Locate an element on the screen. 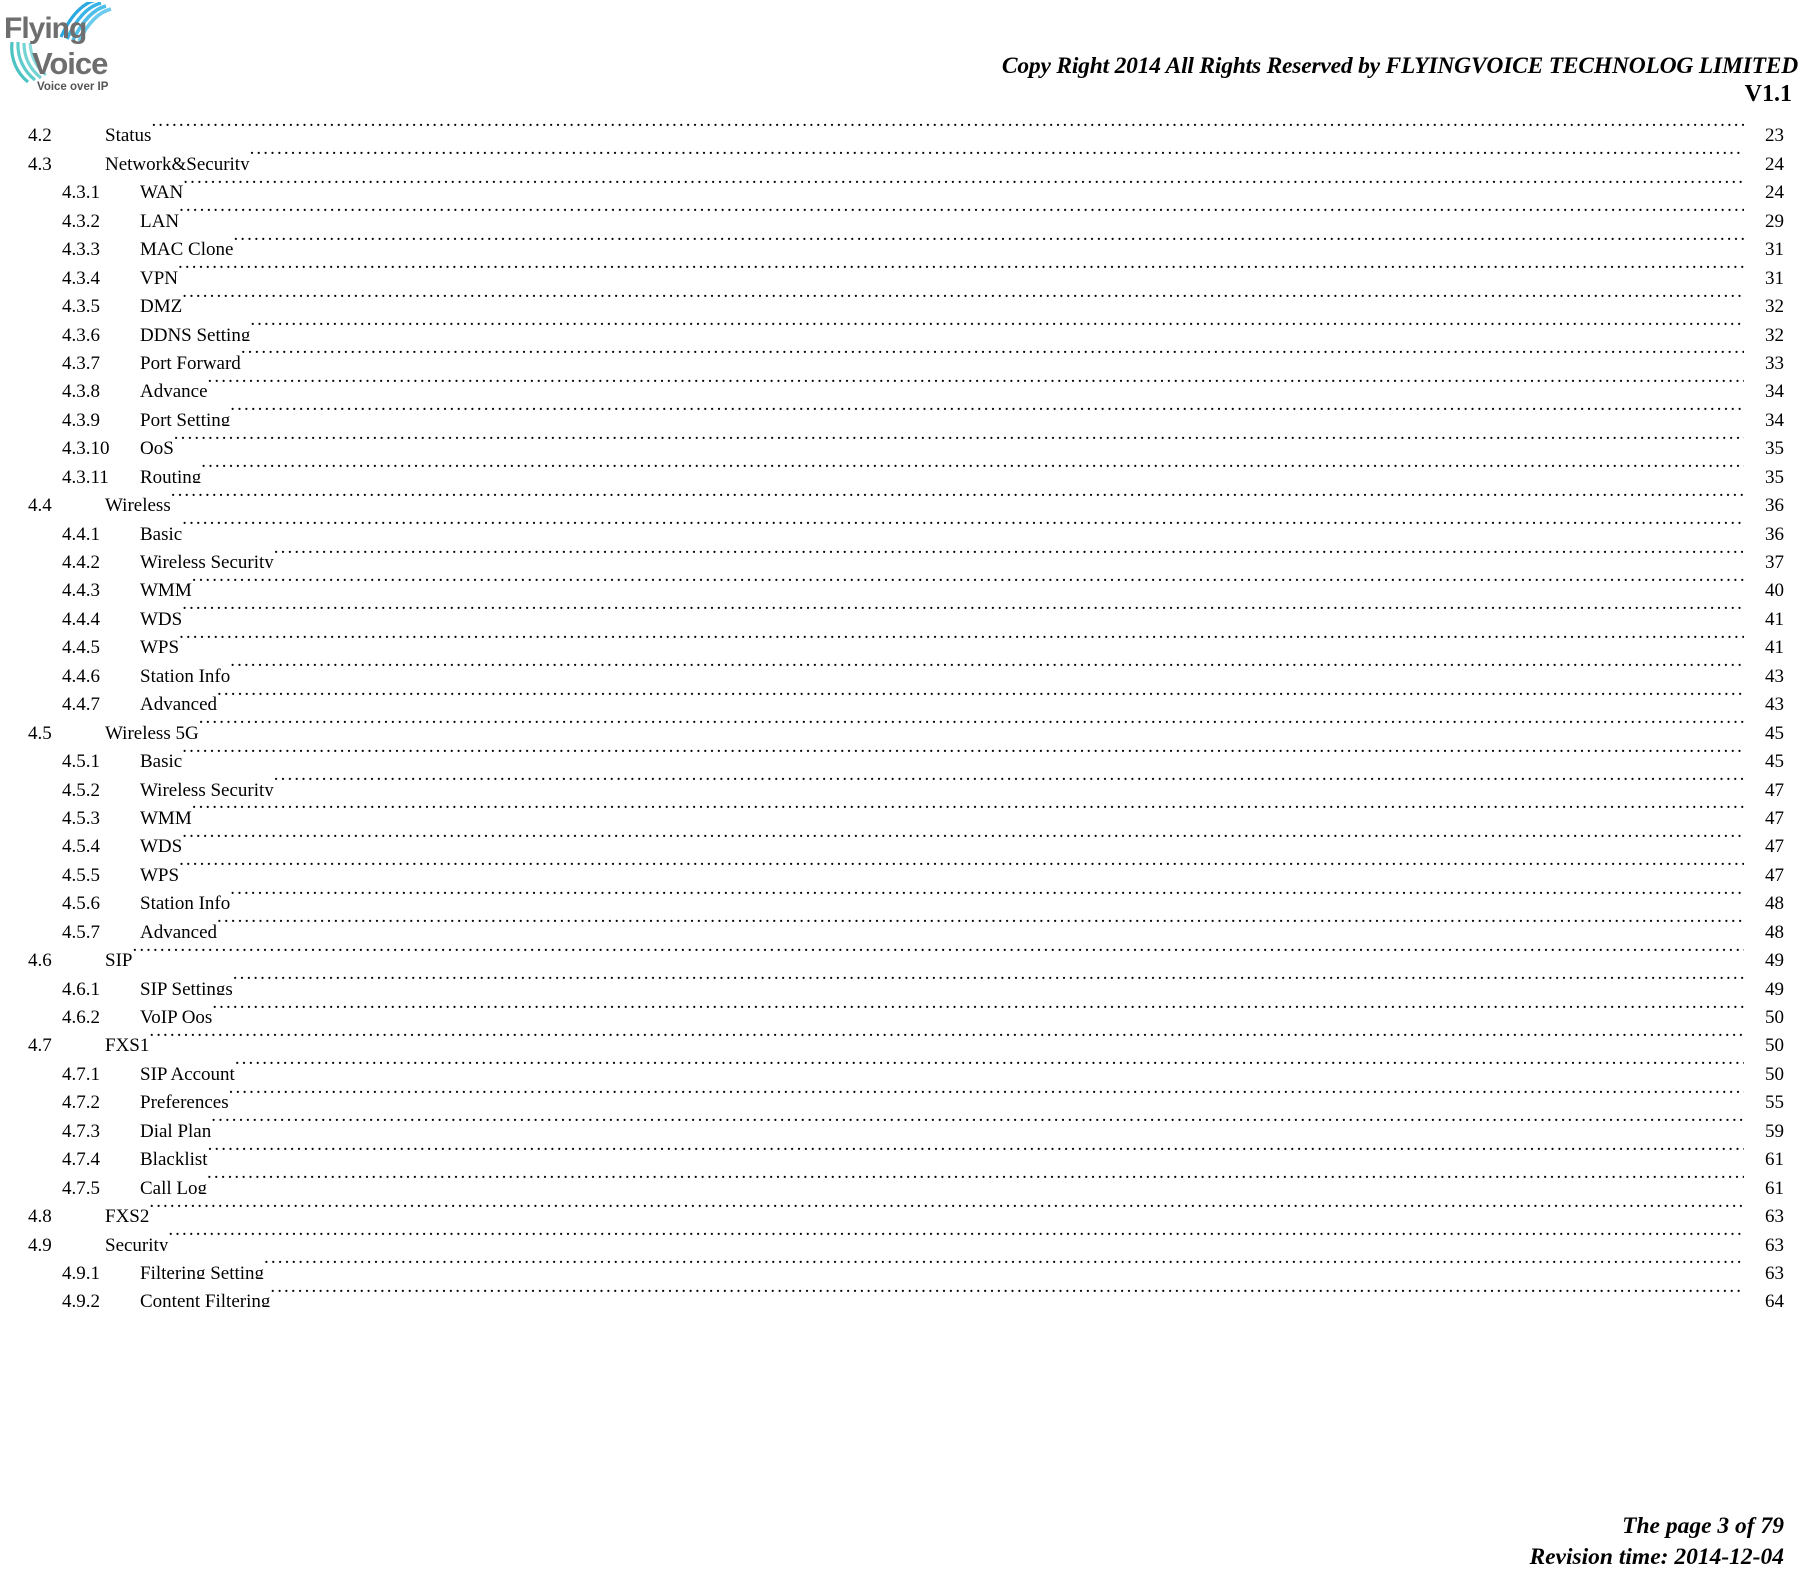  toc-entry: 4.7.5 Call Log 61 is located at coordinates (903, 1179).